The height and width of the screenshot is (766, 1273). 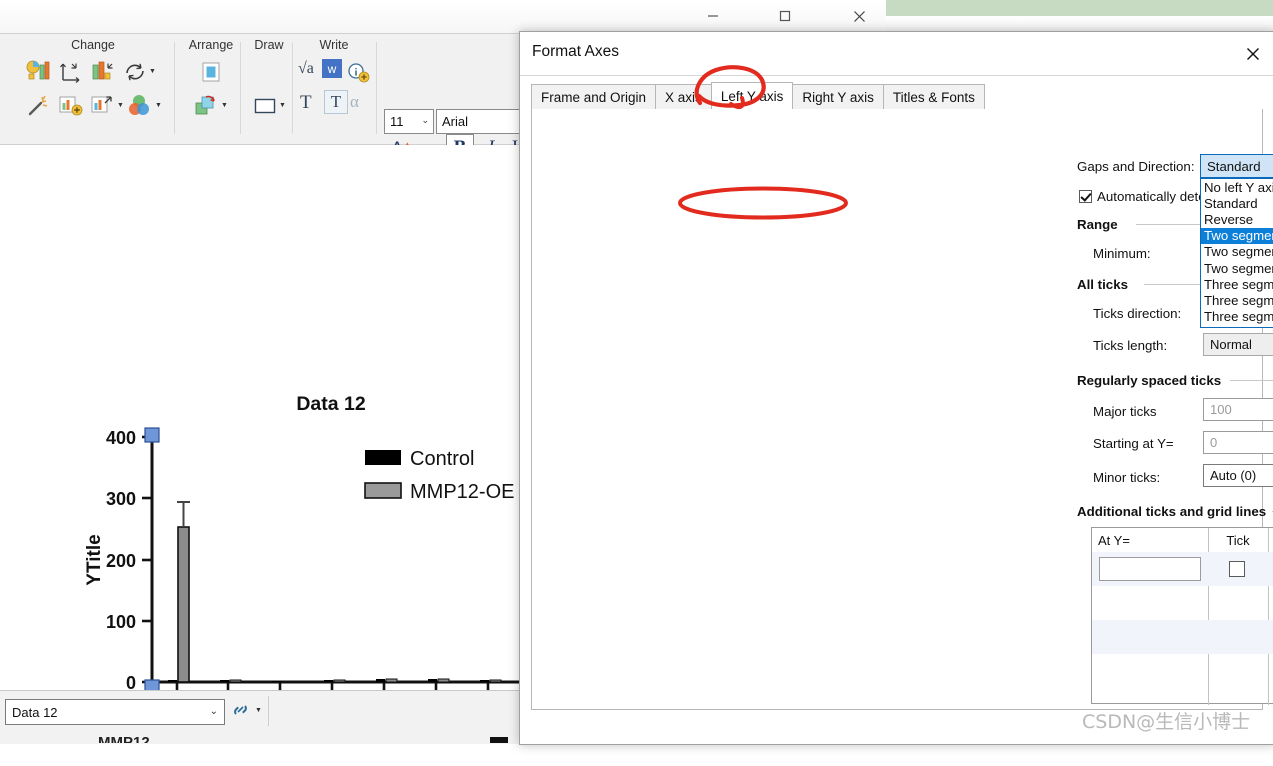 I want to click on svg-text: 200, so click(x=121, y=561).